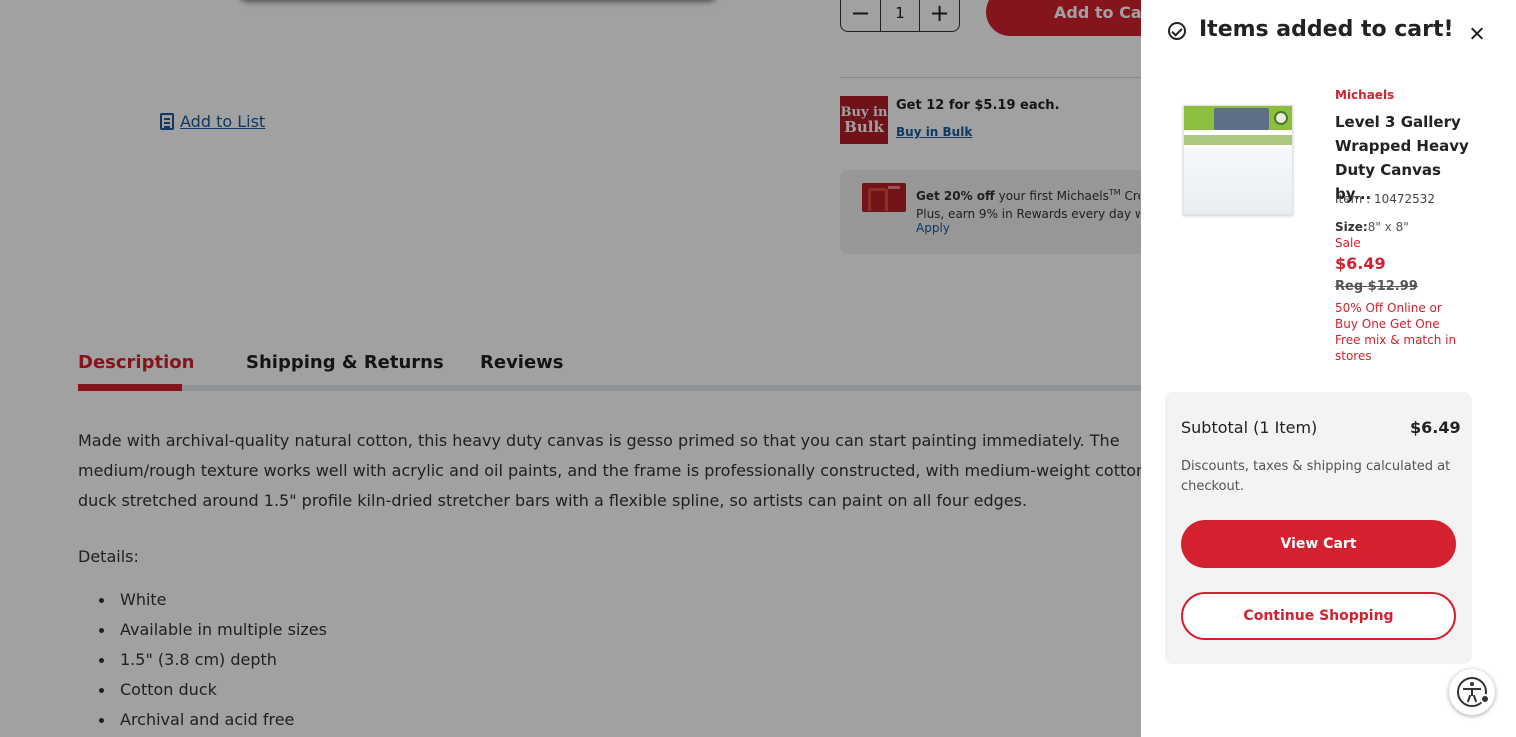  Describe the element at coordinates (1472, 684) in the screenshot. I see `accessibility-figure-head` at that location.